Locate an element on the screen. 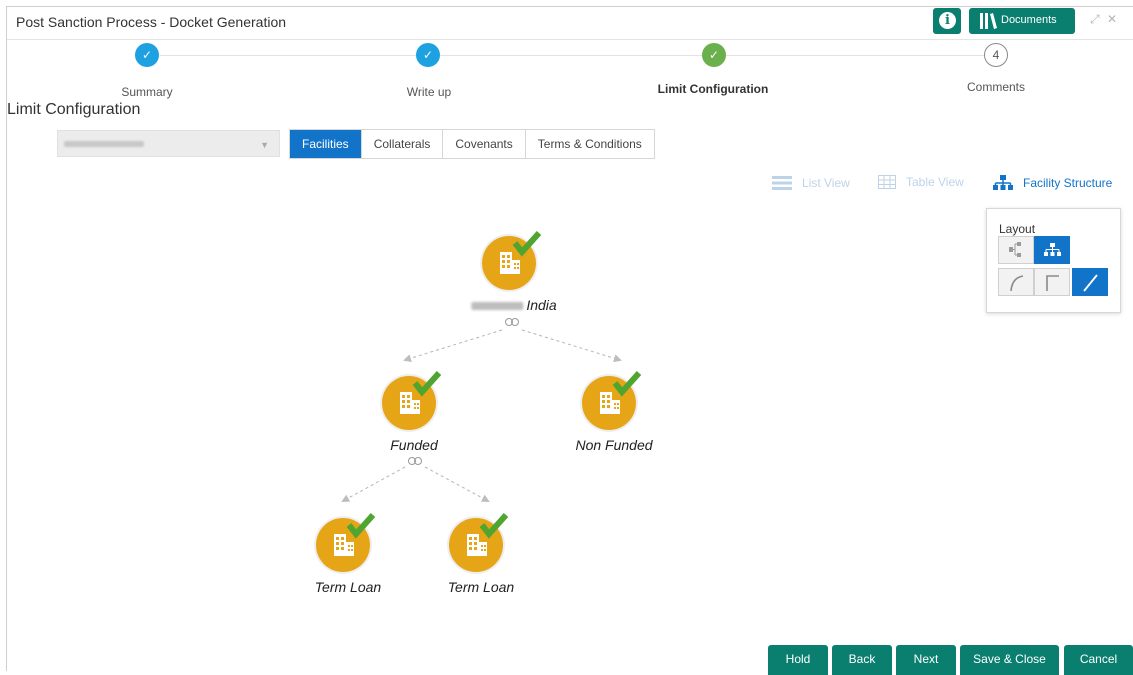 This screenshot has width=1133, height=675. node-termloan2-building-icon is located at coordinates (476, 544).